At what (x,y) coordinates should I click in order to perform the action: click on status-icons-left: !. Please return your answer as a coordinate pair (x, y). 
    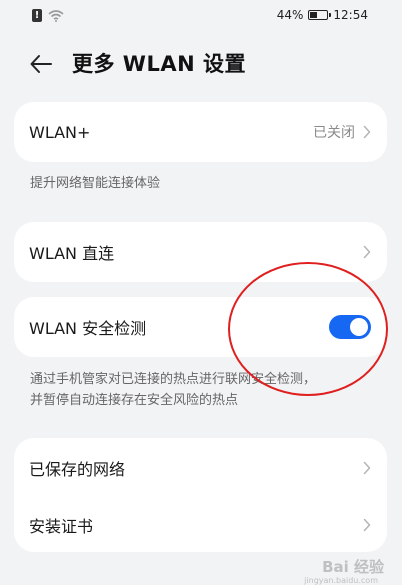
    Looking at the image, I should click on (48, 15).